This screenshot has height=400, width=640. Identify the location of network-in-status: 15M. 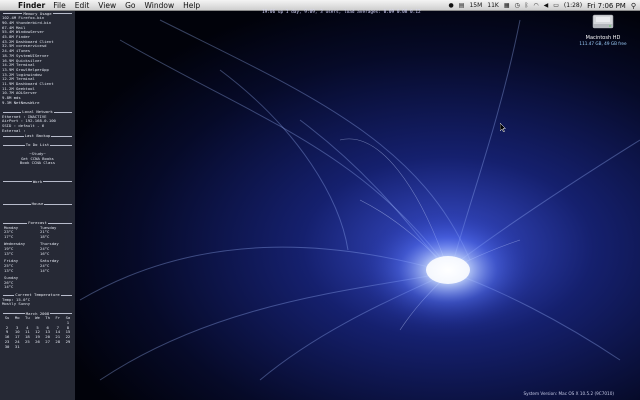
(475, 5).